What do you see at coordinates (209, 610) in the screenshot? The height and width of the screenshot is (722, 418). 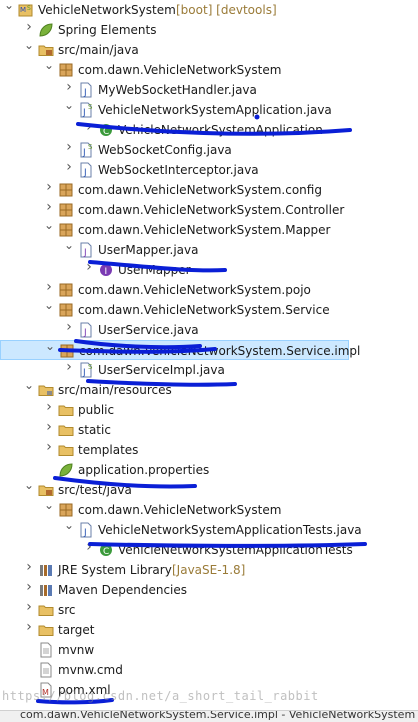 I see `tree-row: › src` at bounding box center [209, 610].